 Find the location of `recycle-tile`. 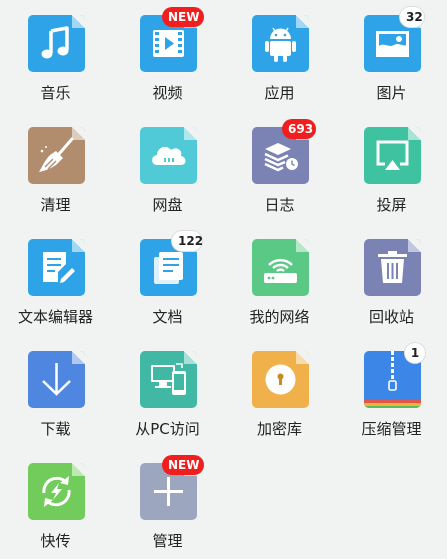

recycle-tile is located at coordinates (392, 267).